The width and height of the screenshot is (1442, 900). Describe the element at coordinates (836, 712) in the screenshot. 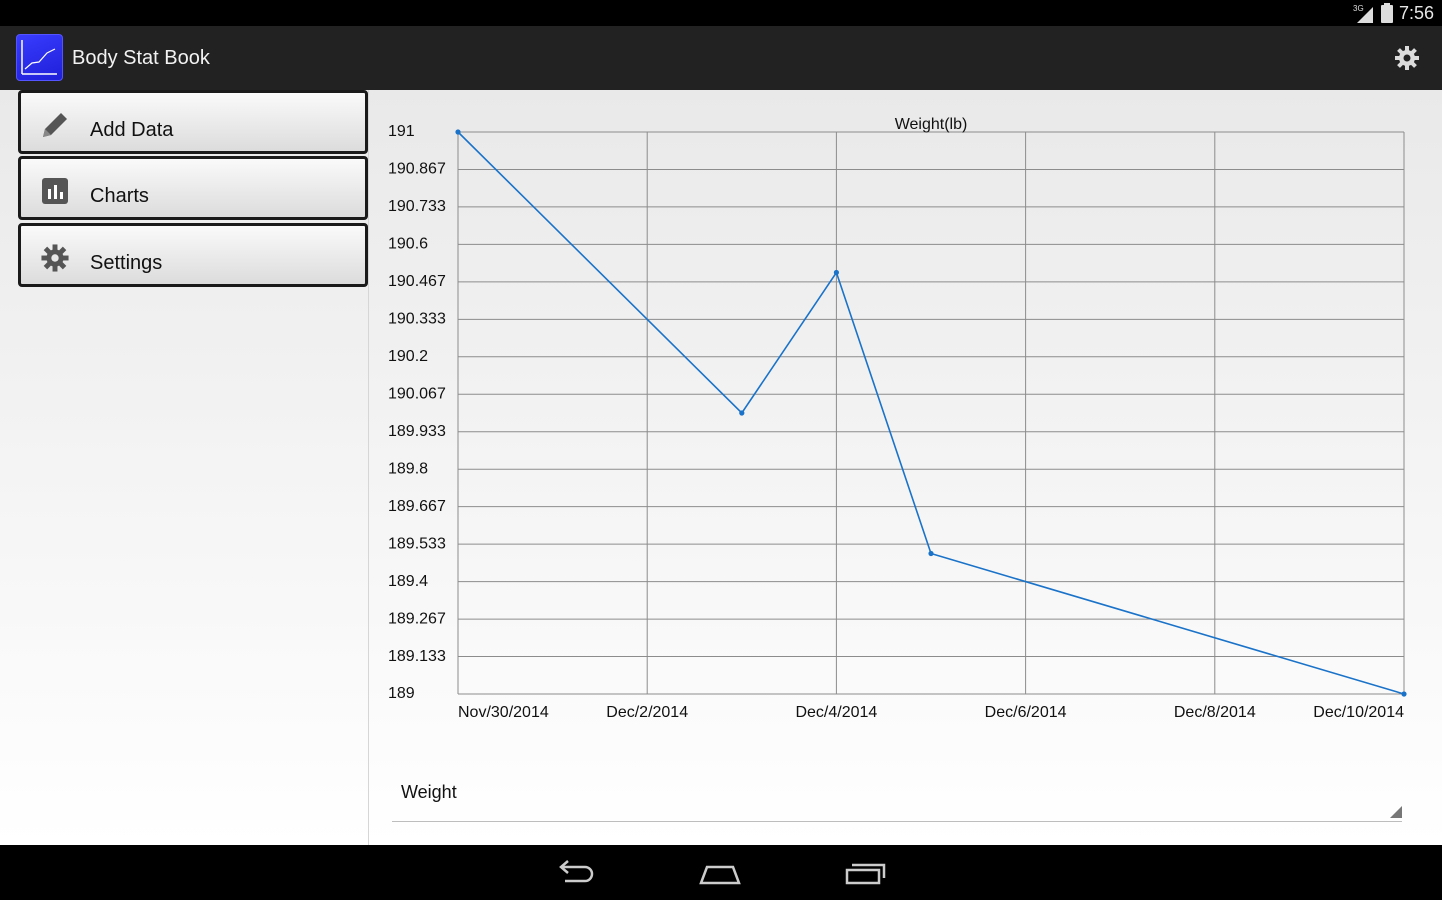

I see `x-tick-label: Dec/4/2014` at that location.